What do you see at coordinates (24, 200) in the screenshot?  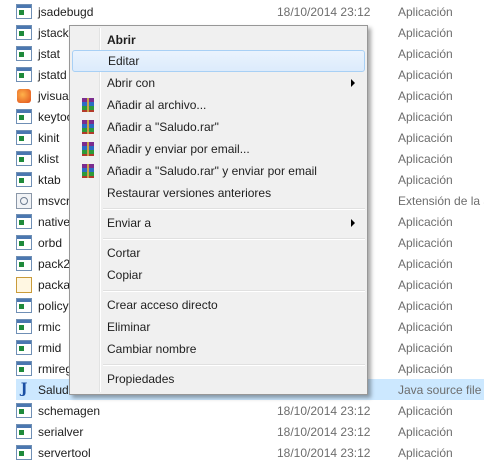 I see `dll-icon` at bounding box center [24, 200].